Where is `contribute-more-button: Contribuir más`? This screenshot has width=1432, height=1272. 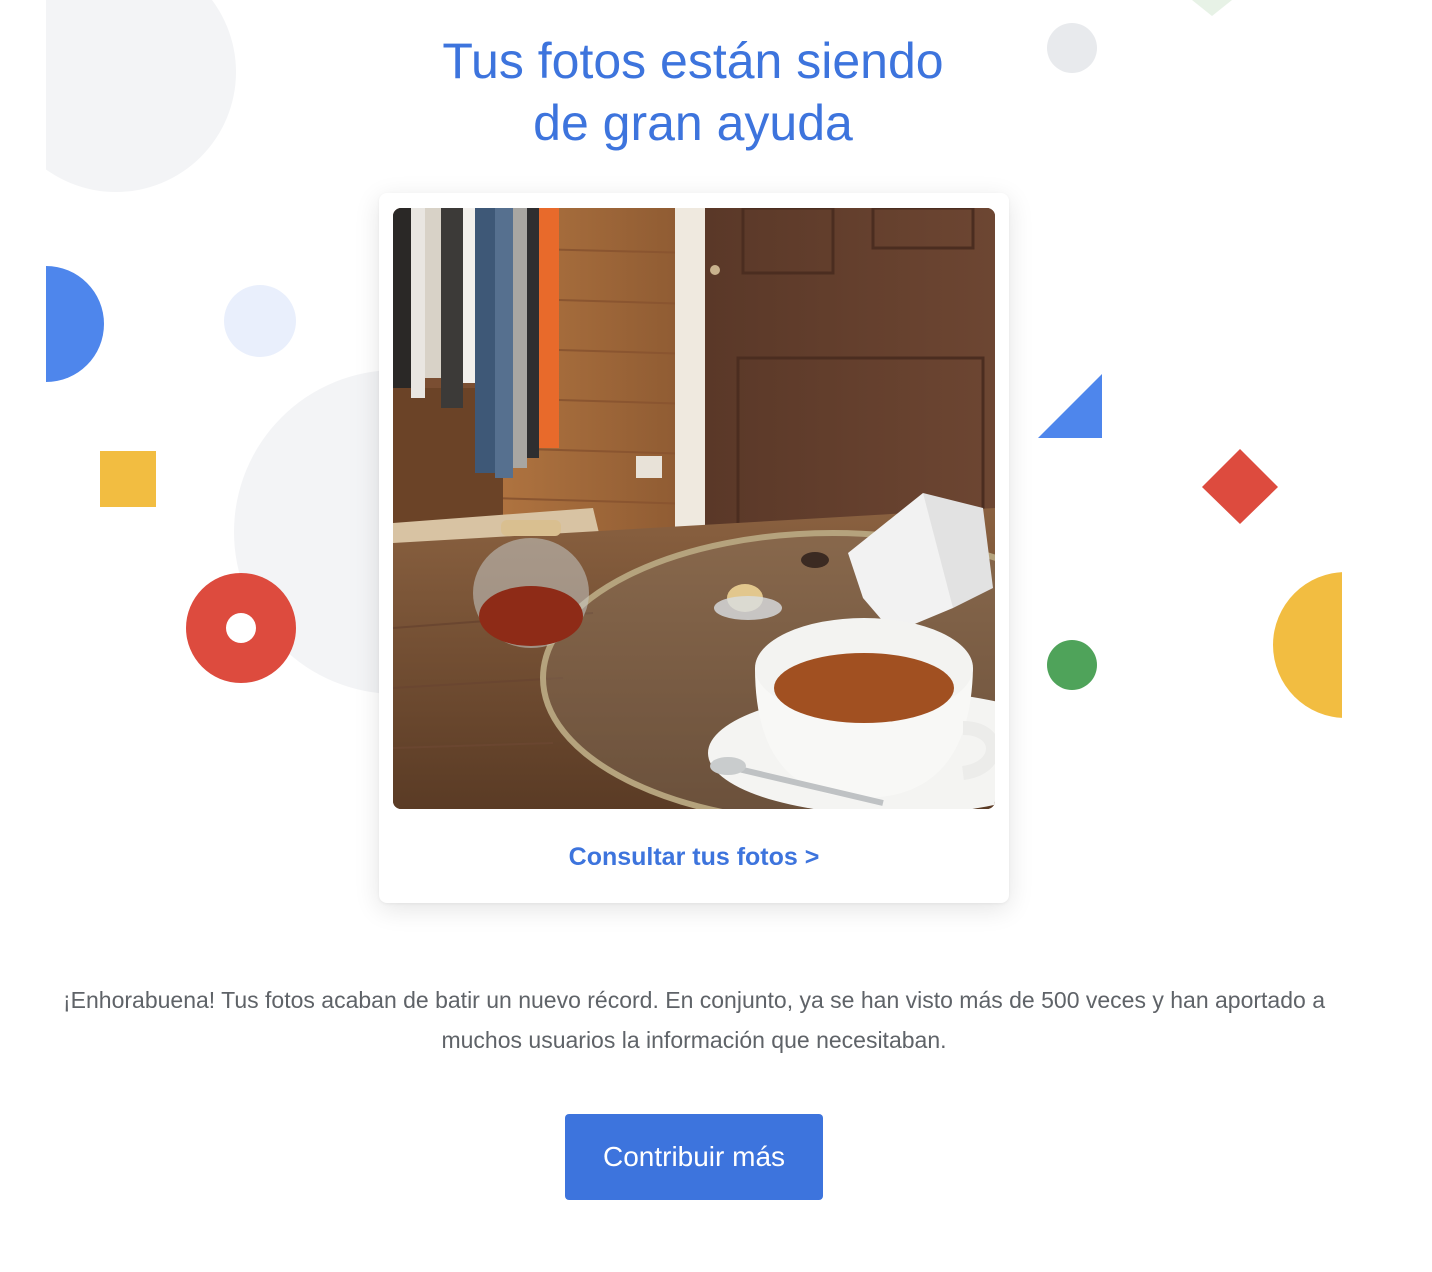
contribute-more-button: Contribuir más is located at coordinates (694, 1157).